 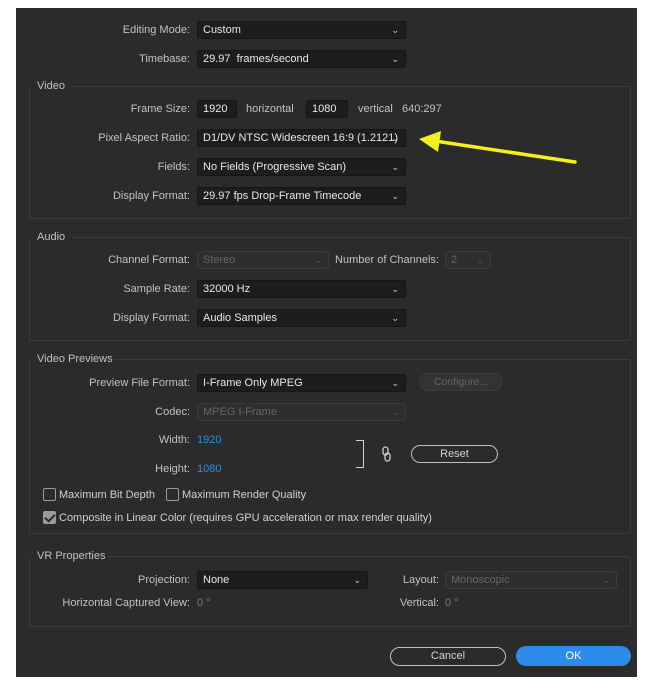 What do you see at coordinates (505, 151) in the screenshot?
I see `annotation-arrow-shaft` at bounding box center [505, 151].